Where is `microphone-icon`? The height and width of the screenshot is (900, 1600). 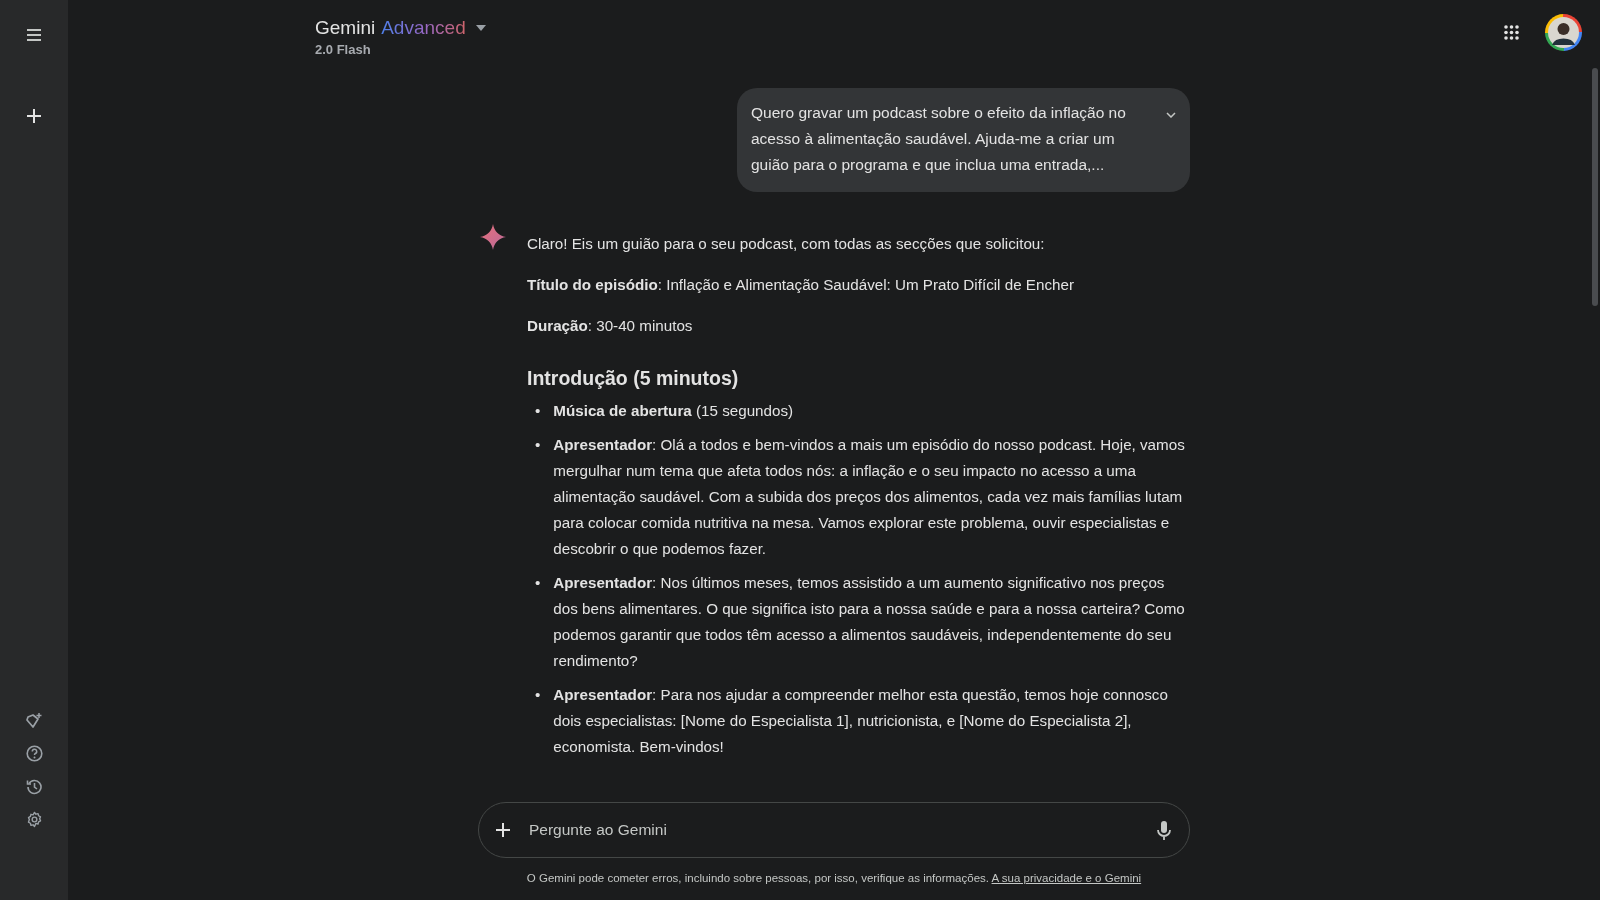 microphone-icon is located at coordinates (1164, 830).